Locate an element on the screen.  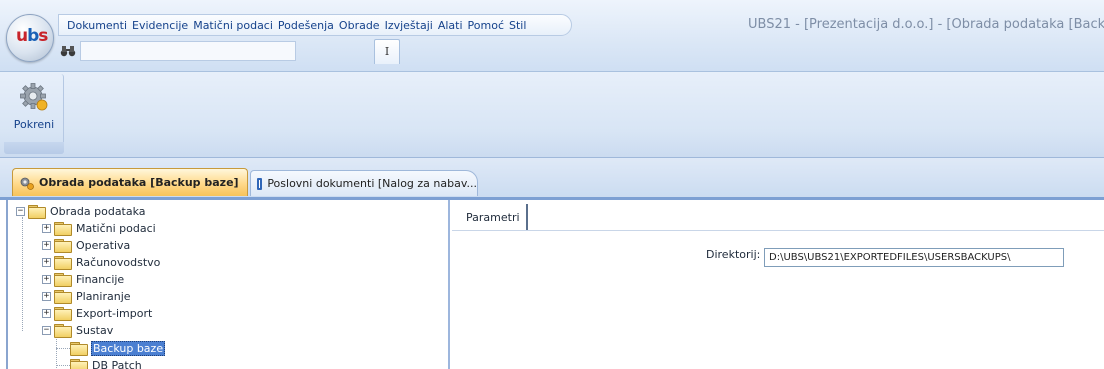
tree-item-label: Sustav is located at coordinates (95, 330).